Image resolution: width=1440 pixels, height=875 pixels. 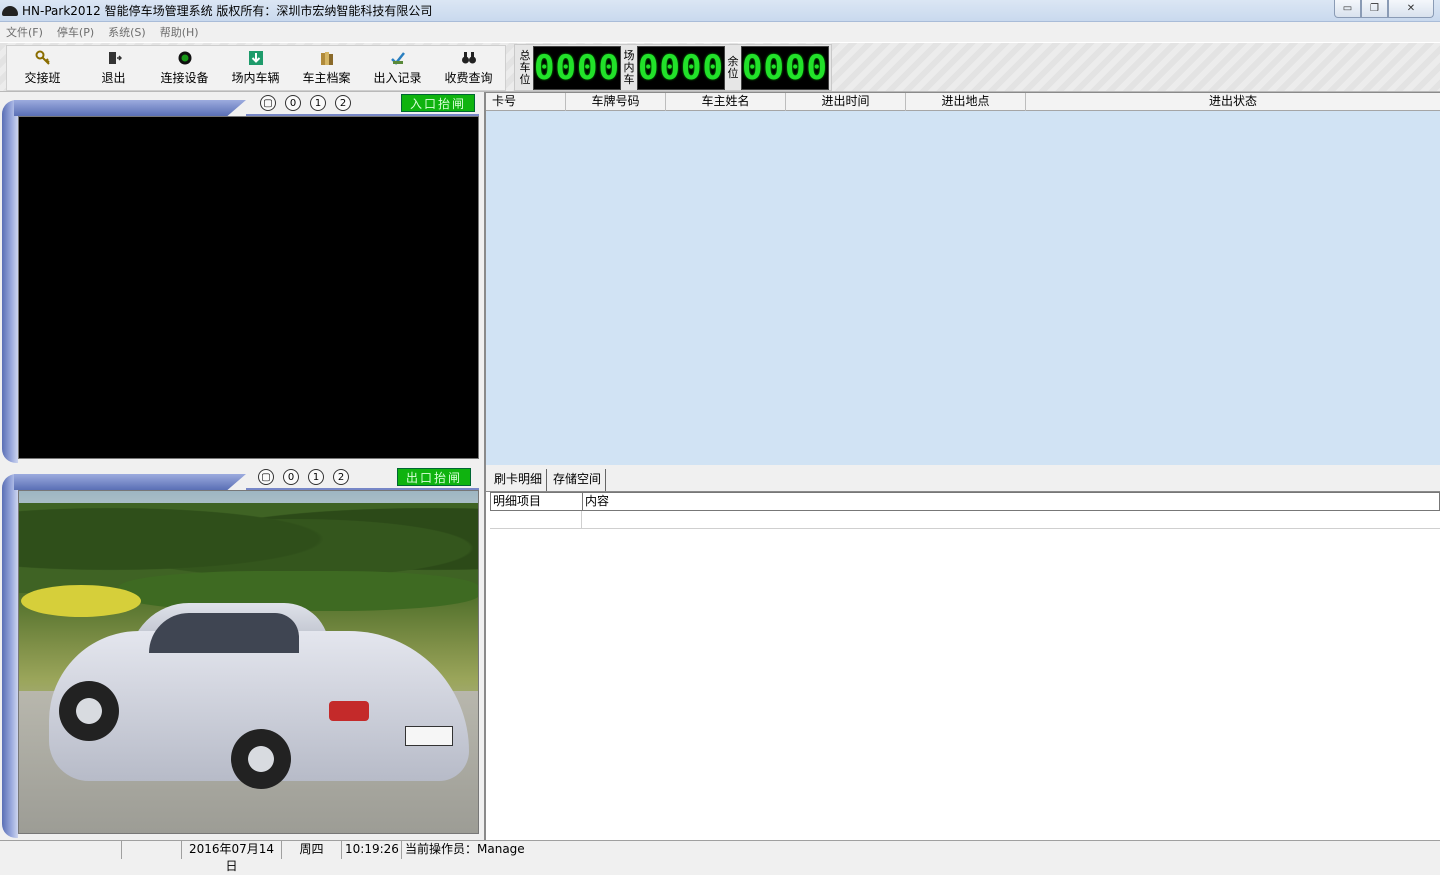 I want to click on exit-door-icon, so click(x=114, y=58).